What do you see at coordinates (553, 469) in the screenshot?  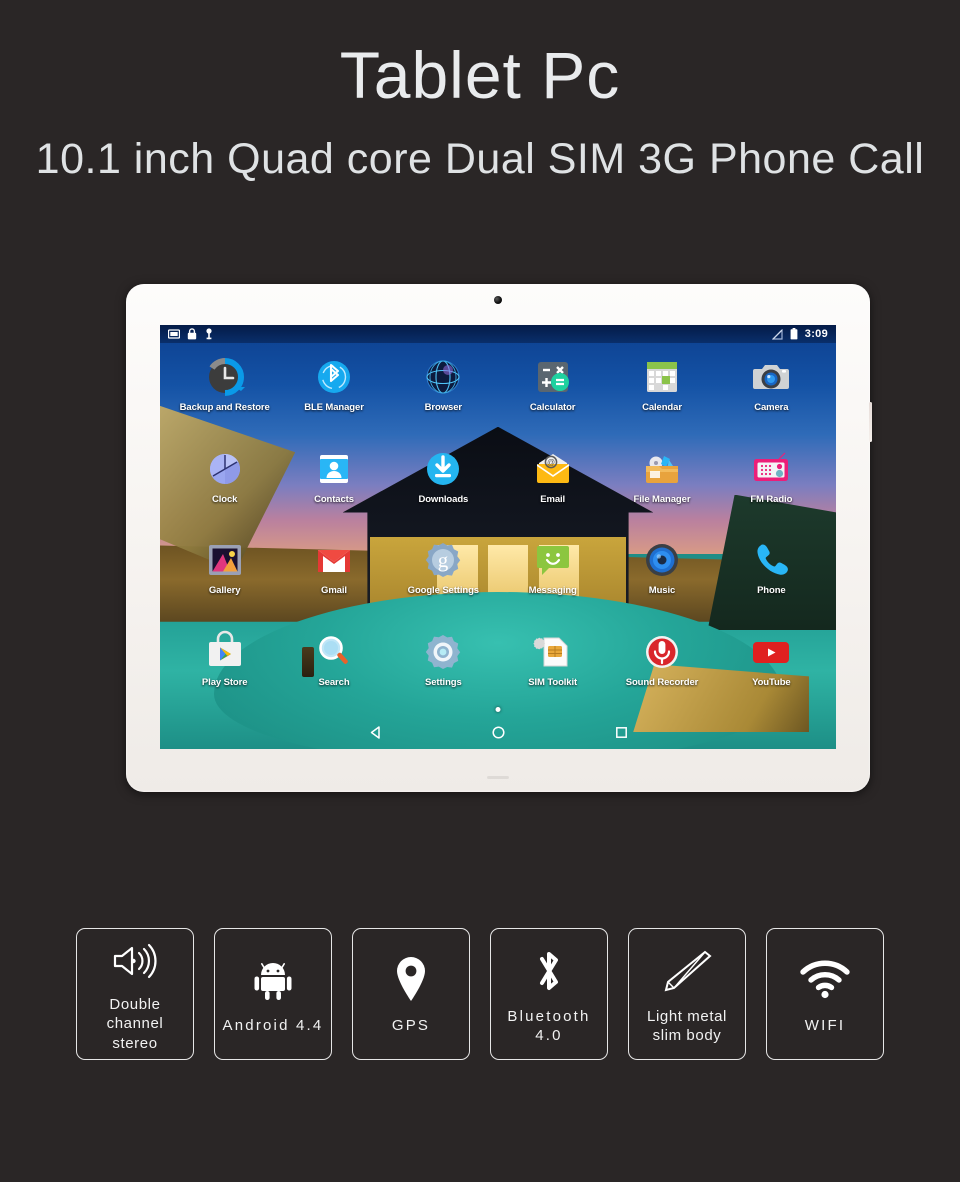 I see `email-icon: @` at bounding box center [553, 469].